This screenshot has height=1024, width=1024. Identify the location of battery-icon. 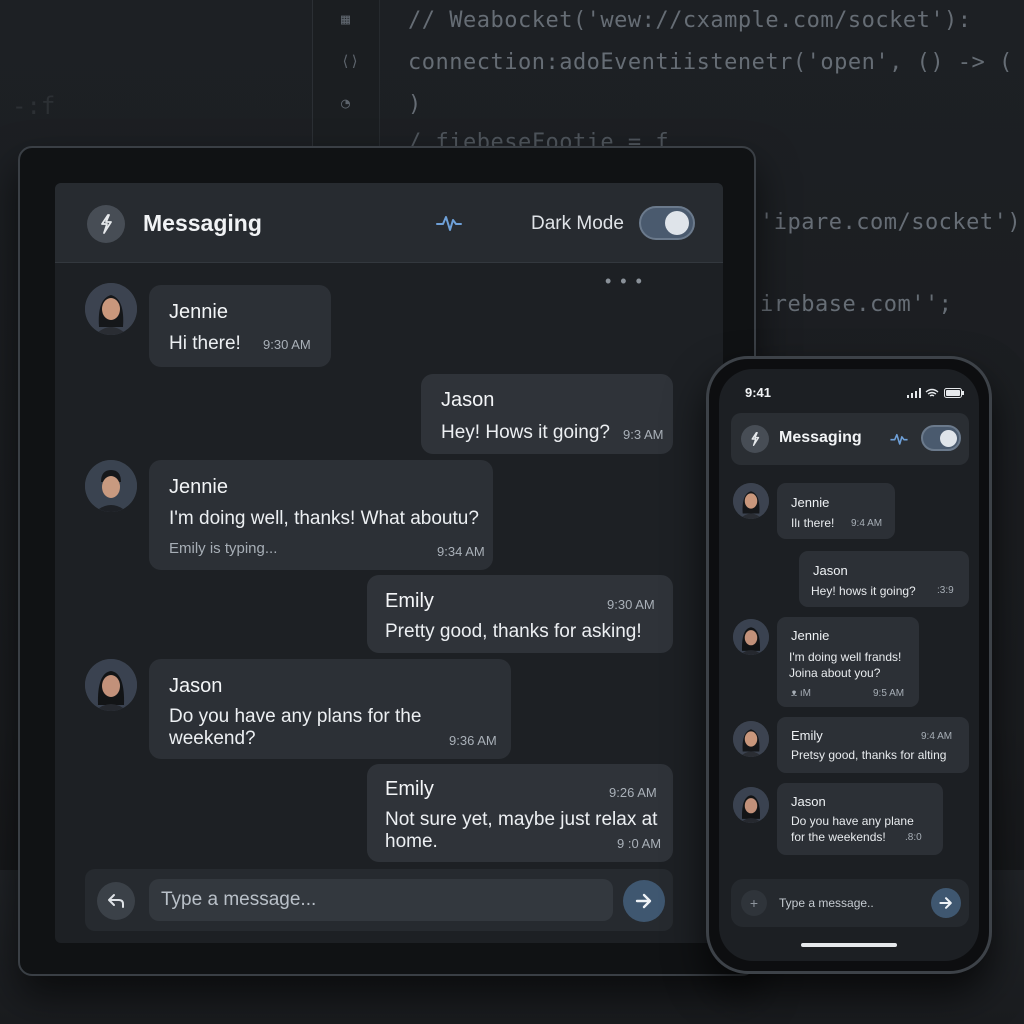
(953, 393).